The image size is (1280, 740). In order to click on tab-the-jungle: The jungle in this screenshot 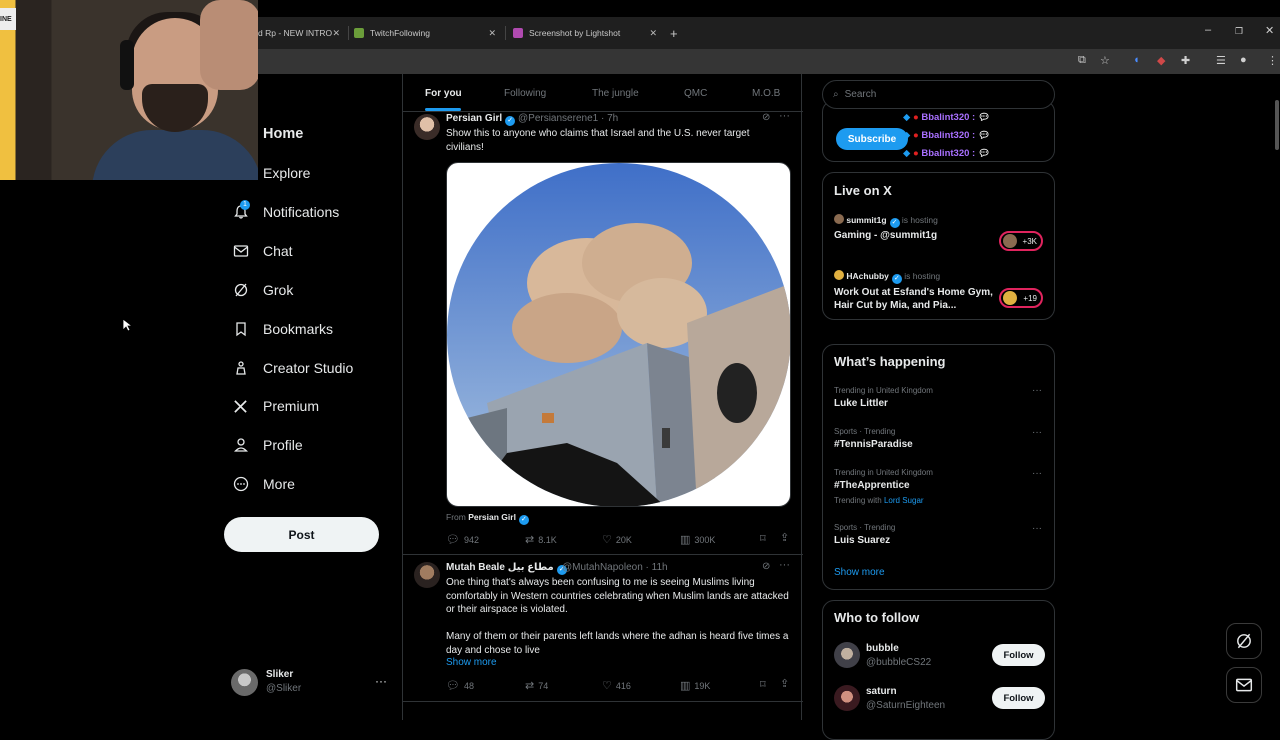, I will do `click(615, 93)`.